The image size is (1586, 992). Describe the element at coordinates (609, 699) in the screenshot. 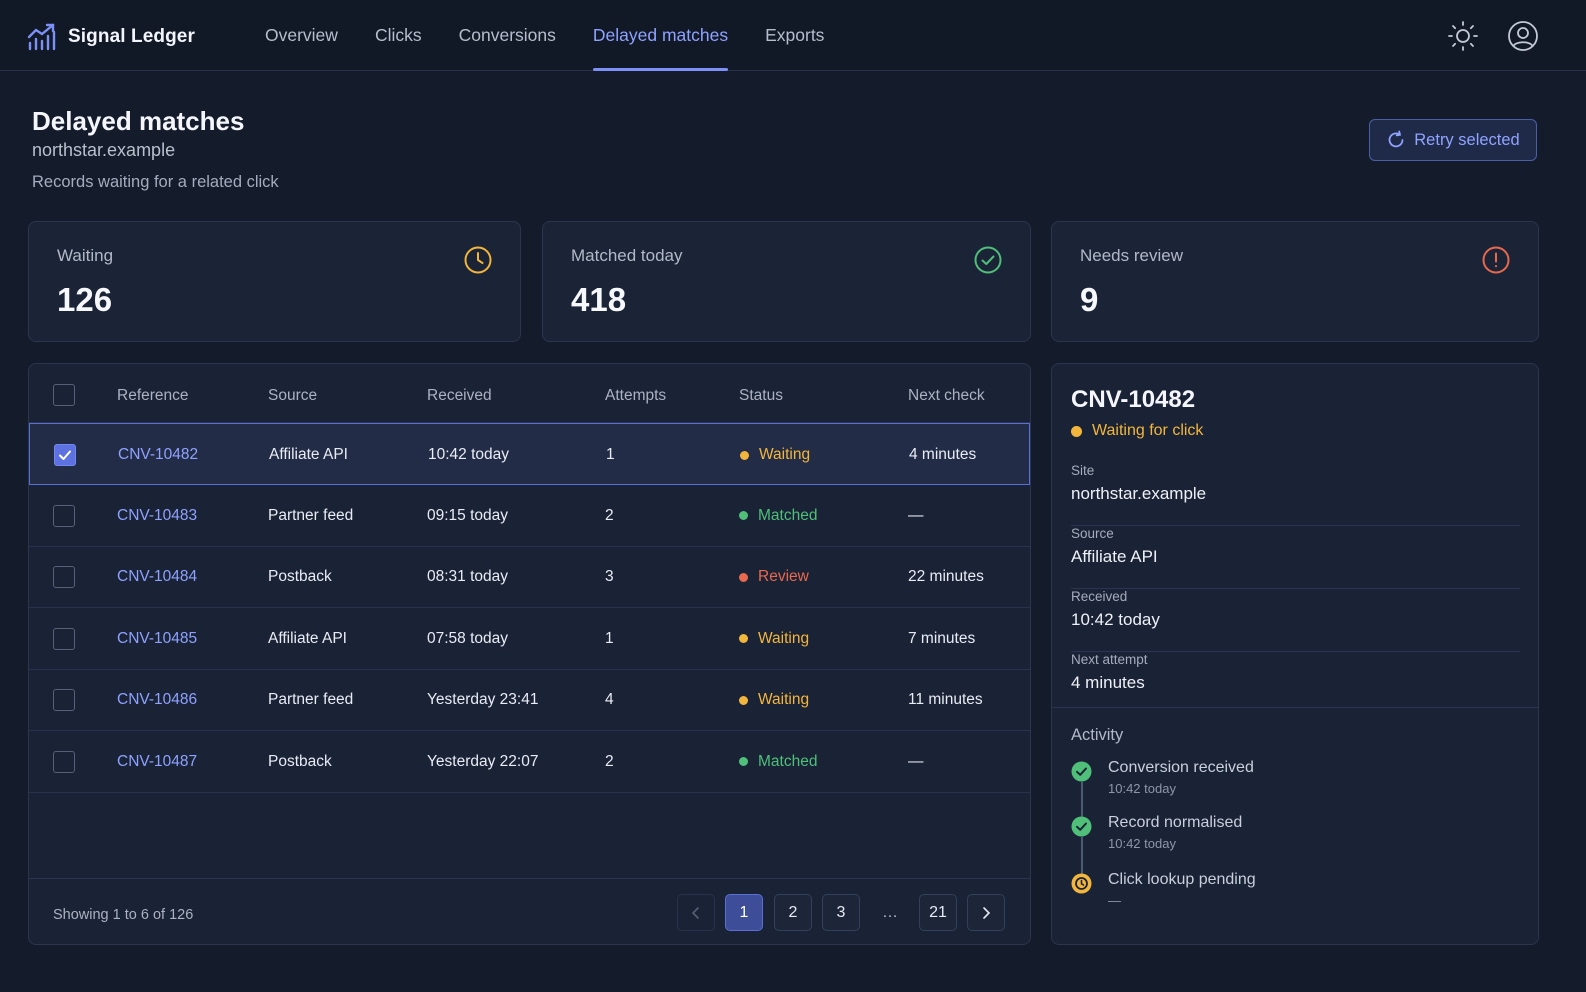

I see `attempts-cell: 4` at that location.